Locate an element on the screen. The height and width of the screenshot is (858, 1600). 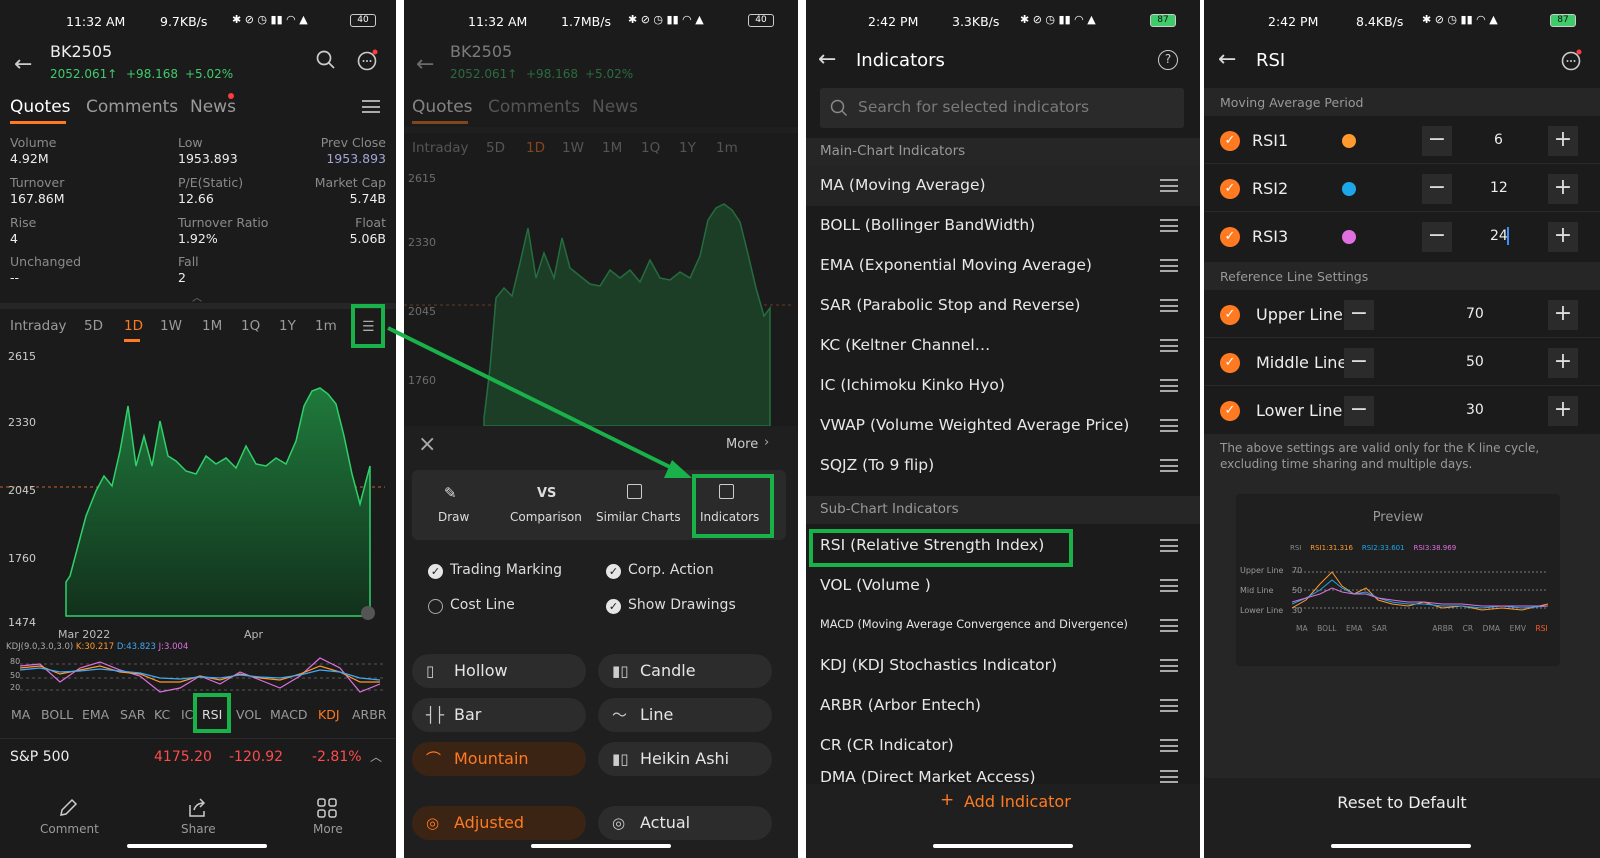
tool-draw: Draw is located at coordinates (453, 517).